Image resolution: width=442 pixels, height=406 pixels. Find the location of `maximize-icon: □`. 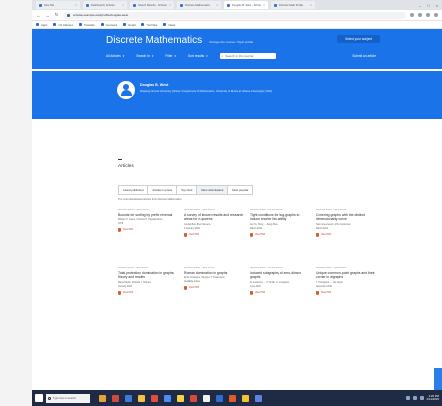

maximize-icon: □ is located at coordinates (428, 5).